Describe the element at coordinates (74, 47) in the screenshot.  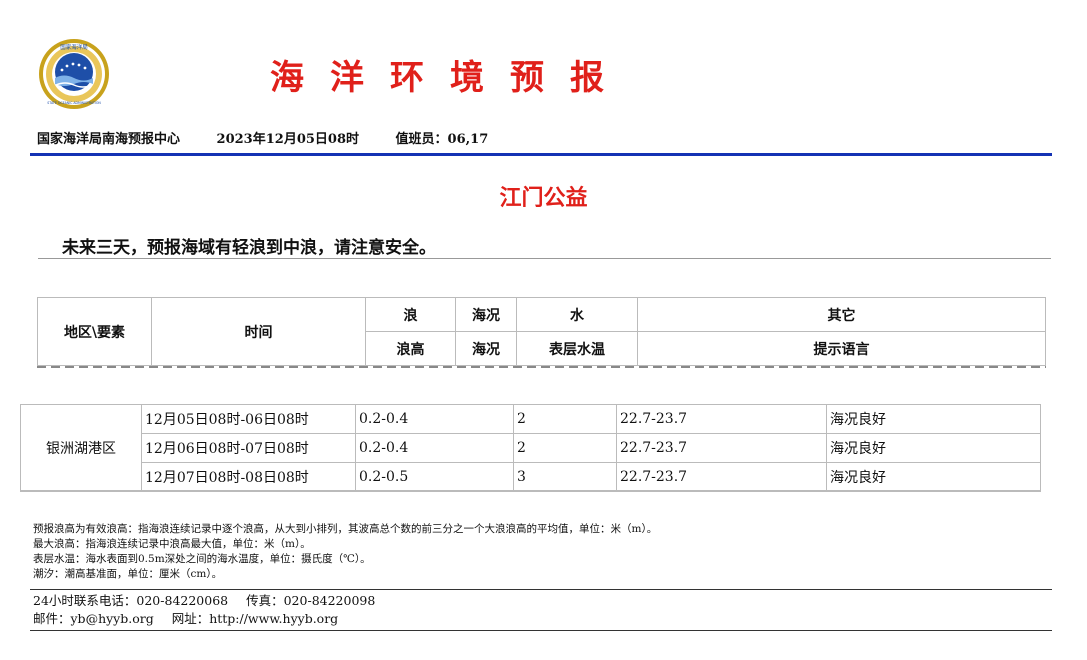
I see `logo-arc-text: 国家海洋局` at that location.